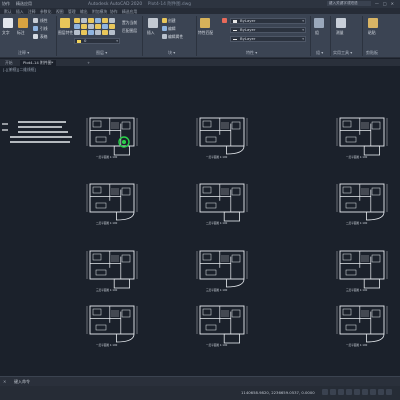 This screenshot has height=400, width=400. I want to click on layer-color-swatch, so click(79, 41).